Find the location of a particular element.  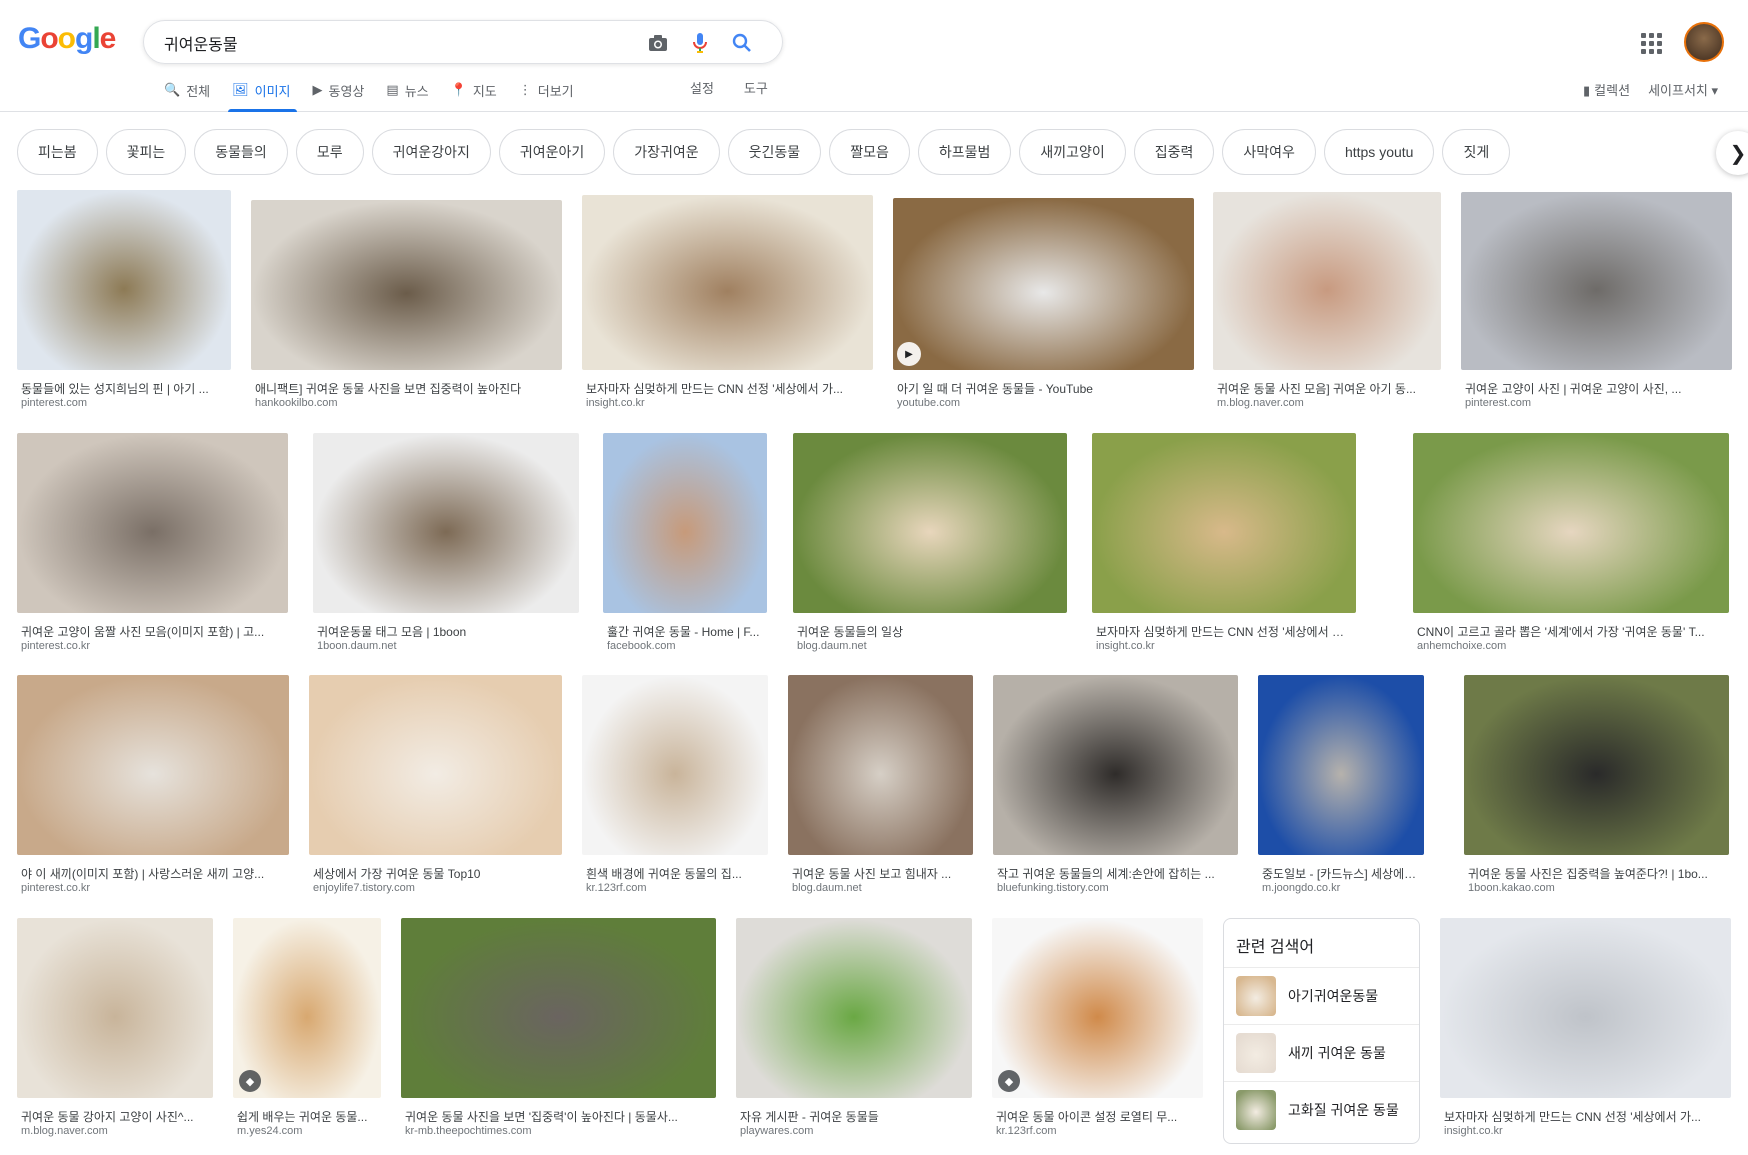

microphone-icon is located at coordinates (700, 43).